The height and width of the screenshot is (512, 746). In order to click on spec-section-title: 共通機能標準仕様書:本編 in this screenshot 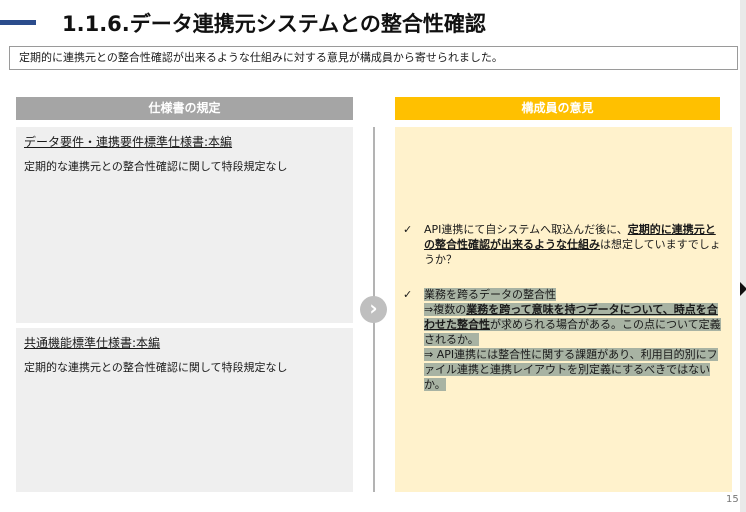, I will do `click(92, 343)`.